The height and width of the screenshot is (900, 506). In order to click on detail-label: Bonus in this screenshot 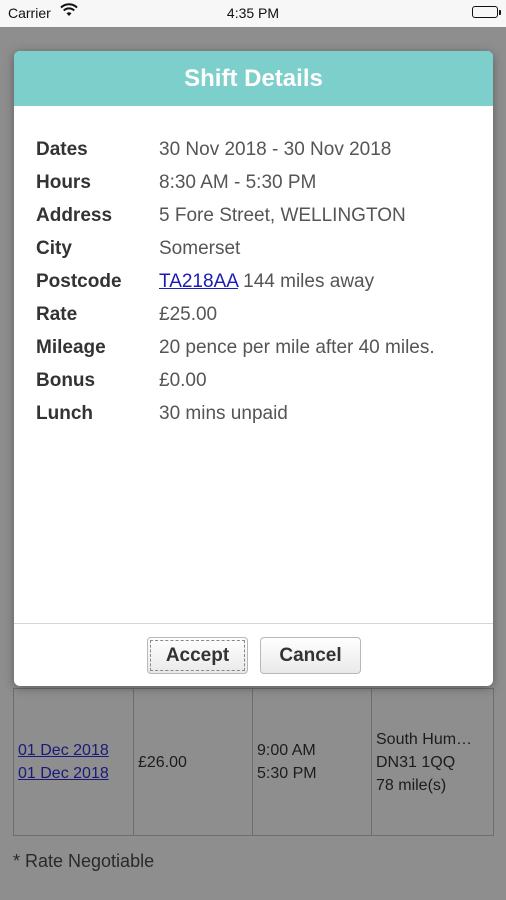, I will do `click(66, 380)`.